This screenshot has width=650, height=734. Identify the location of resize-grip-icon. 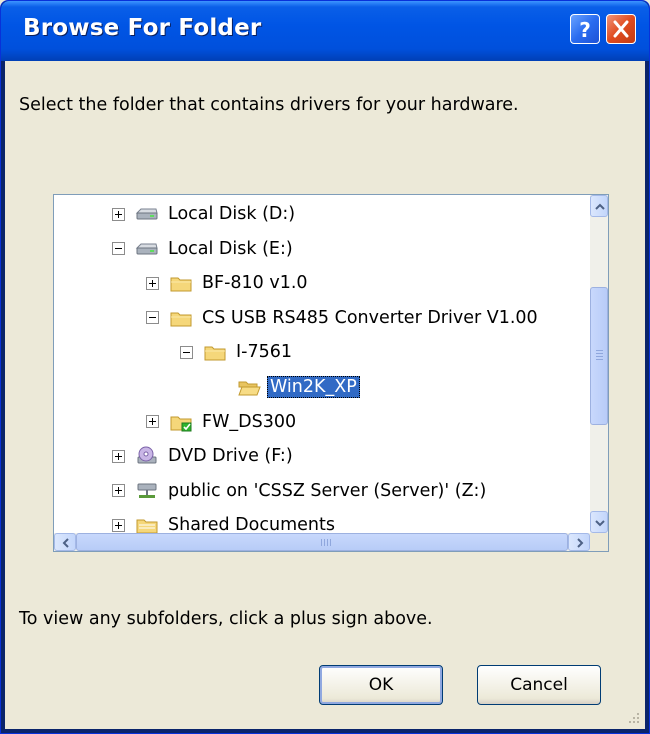
(633, 717).